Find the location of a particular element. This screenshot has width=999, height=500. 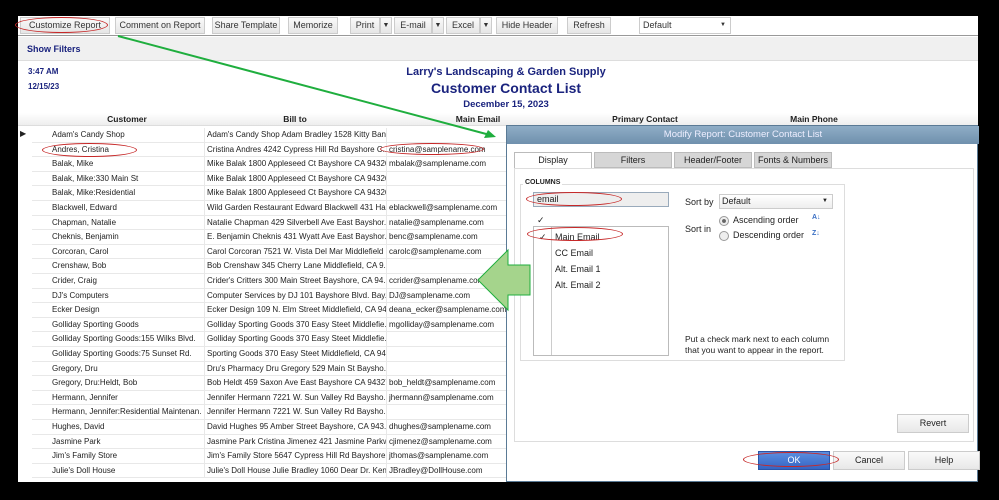

green-arrow-icon is located at coordinates (306, 86).